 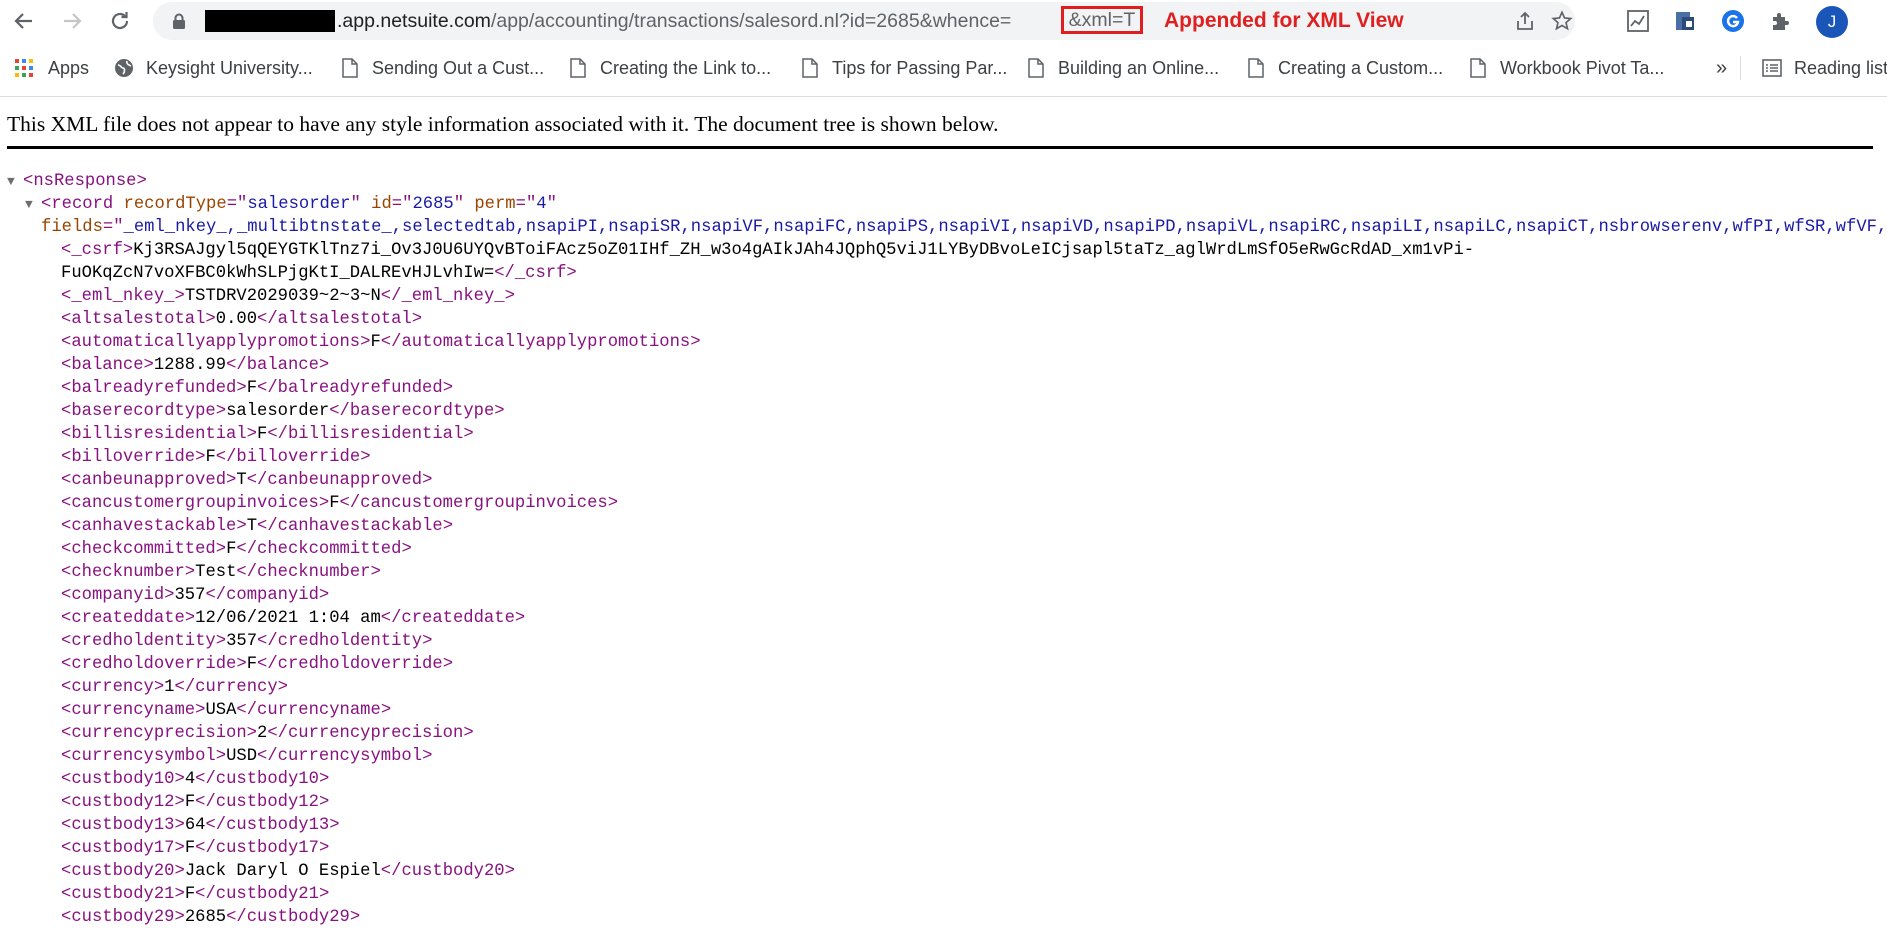 What do you see at coordinates (257, 664) in the screenshot?
I see `xml-element-row: <credholdoverride>F</credholdoverride>` at bounding box center [257, 664].